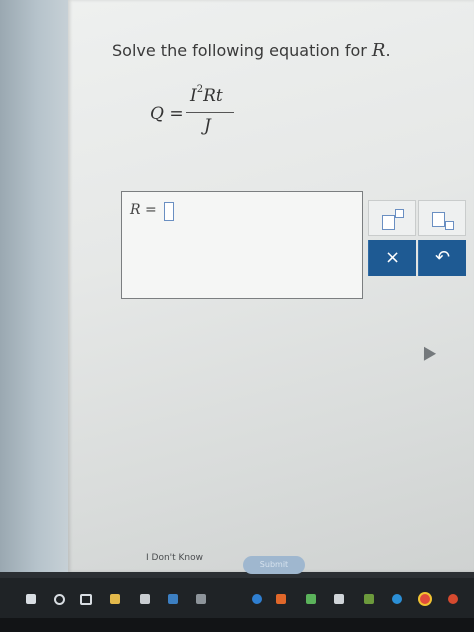 This screenshot has height=632, width=474. Describe the element at coordinates (200, 90) in the screenshot. I see `numerator-exponent: 2` at that location.